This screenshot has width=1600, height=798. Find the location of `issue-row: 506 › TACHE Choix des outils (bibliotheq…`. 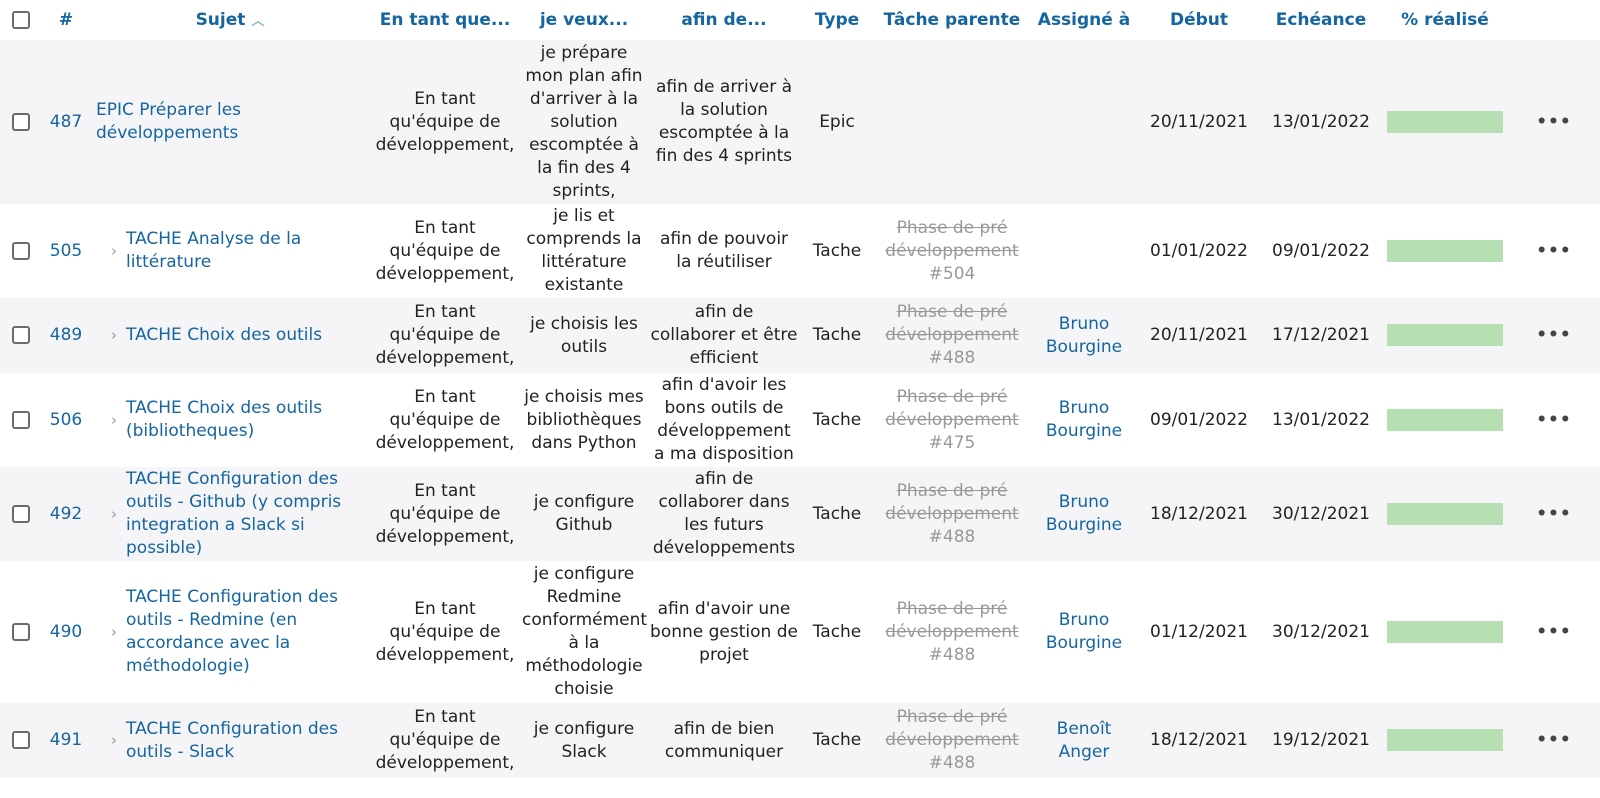

issue-row: 506 › TACHE Choix des outils (bibliotheq… is located at coordinates (800, 420).